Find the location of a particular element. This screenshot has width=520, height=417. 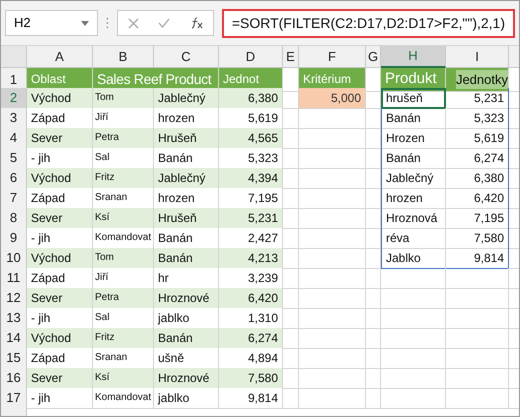

column-header: A is located at coordinates (60, 57).